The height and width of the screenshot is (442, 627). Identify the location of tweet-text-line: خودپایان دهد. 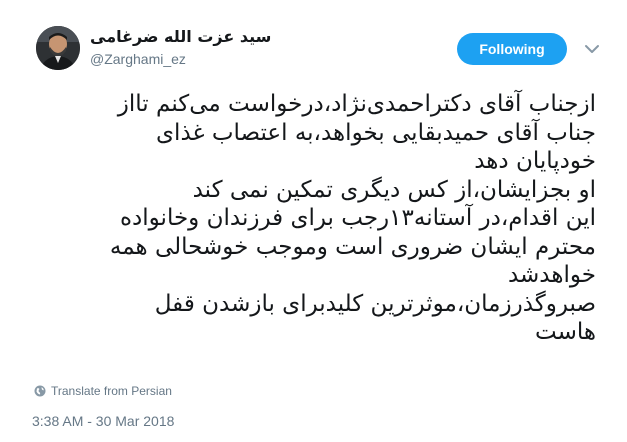
(535, 161).